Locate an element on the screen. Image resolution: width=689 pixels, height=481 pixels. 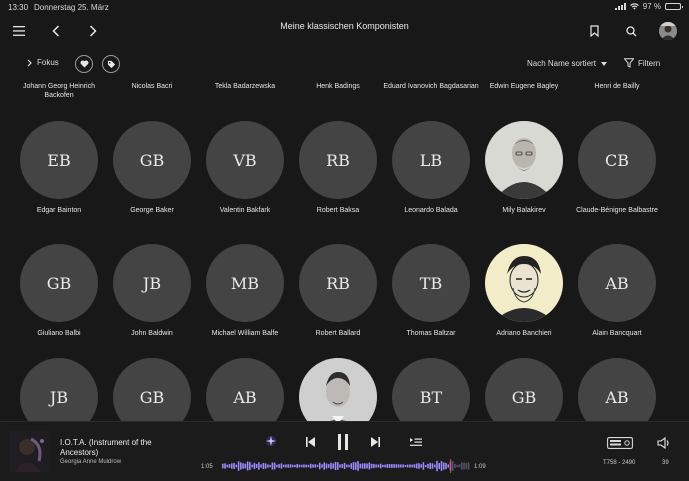
device-icon is located at coordinates (620, 443).